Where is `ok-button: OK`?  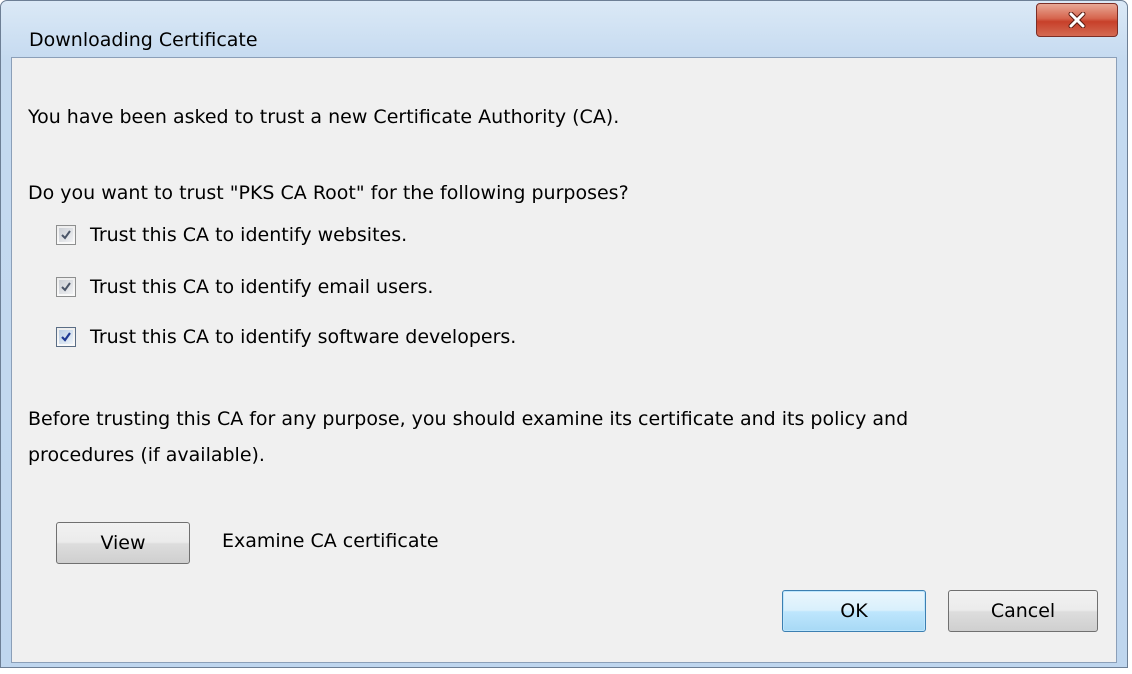 ok-button: OK is located at coordinates (854, 611).